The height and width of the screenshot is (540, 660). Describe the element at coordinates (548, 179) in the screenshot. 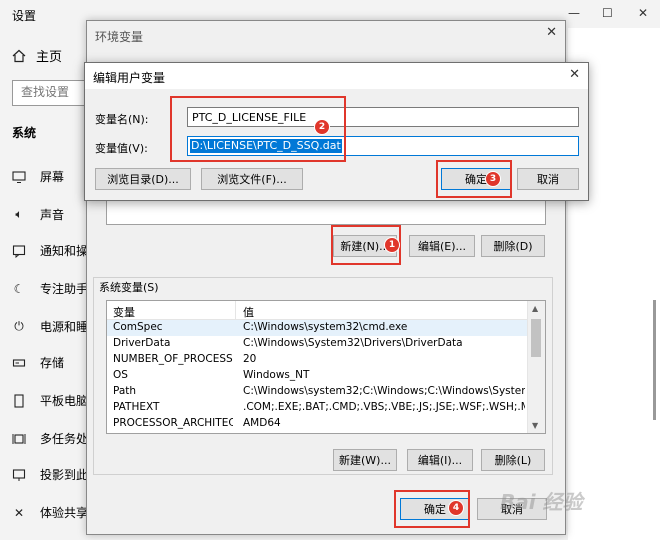

I see `edit-cancel-button: 取消` at that location.